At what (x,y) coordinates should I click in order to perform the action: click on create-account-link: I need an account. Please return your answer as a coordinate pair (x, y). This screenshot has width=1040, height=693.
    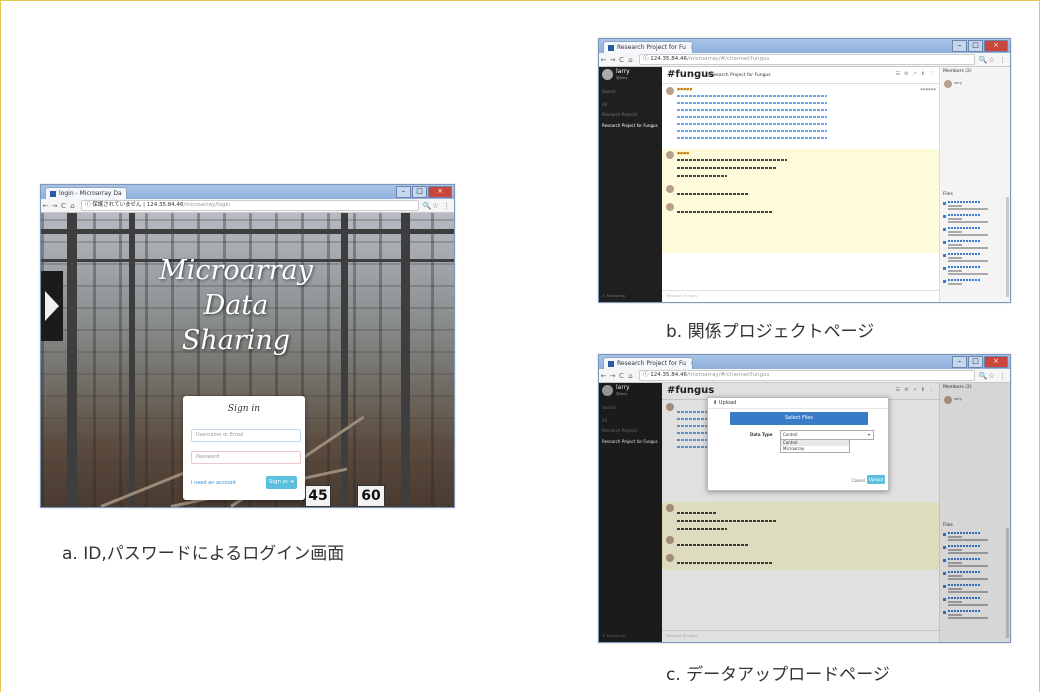
    Looking at the image, I should click on (213, 483).